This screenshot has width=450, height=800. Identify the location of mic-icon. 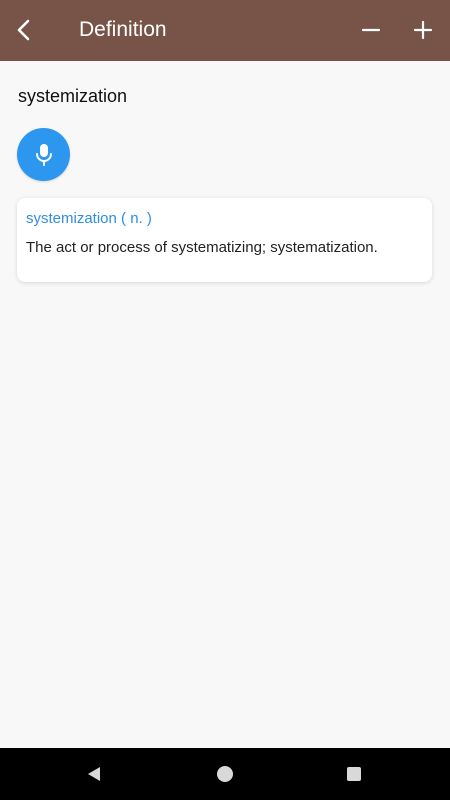
(43, 154).